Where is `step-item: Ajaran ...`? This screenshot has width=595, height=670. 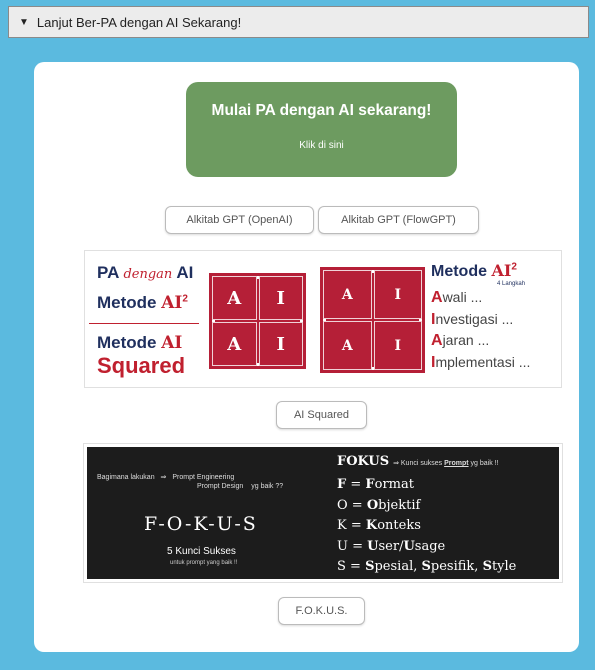
step-item: Ajaran ... is located at coordinates (480, 341).